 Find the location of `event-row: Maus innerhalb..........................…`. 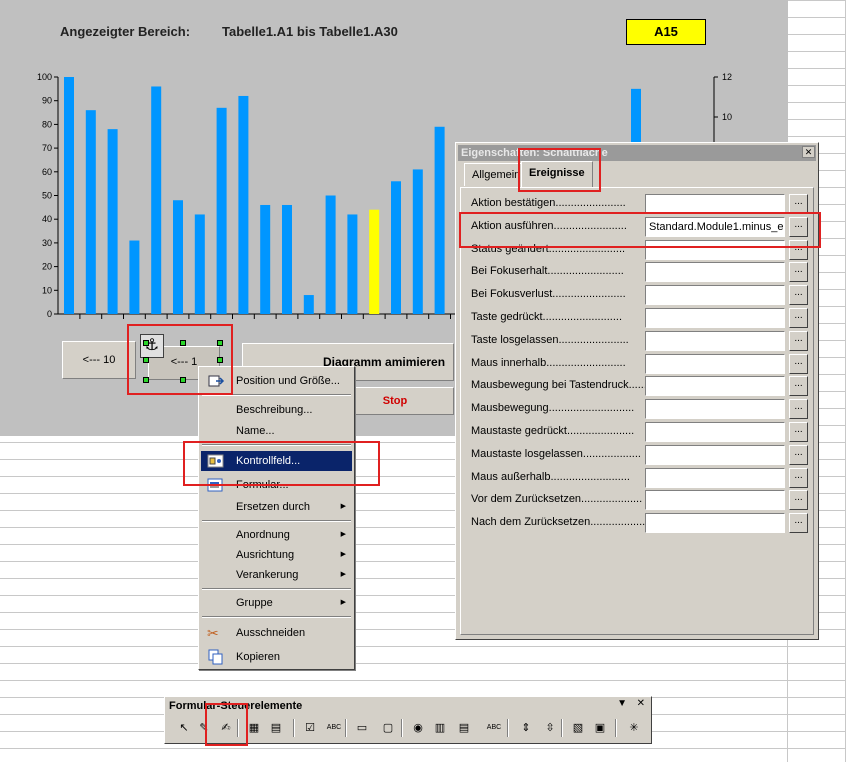

event-row: Maus innerhalb..........................… is located at coordinates (641, 363).